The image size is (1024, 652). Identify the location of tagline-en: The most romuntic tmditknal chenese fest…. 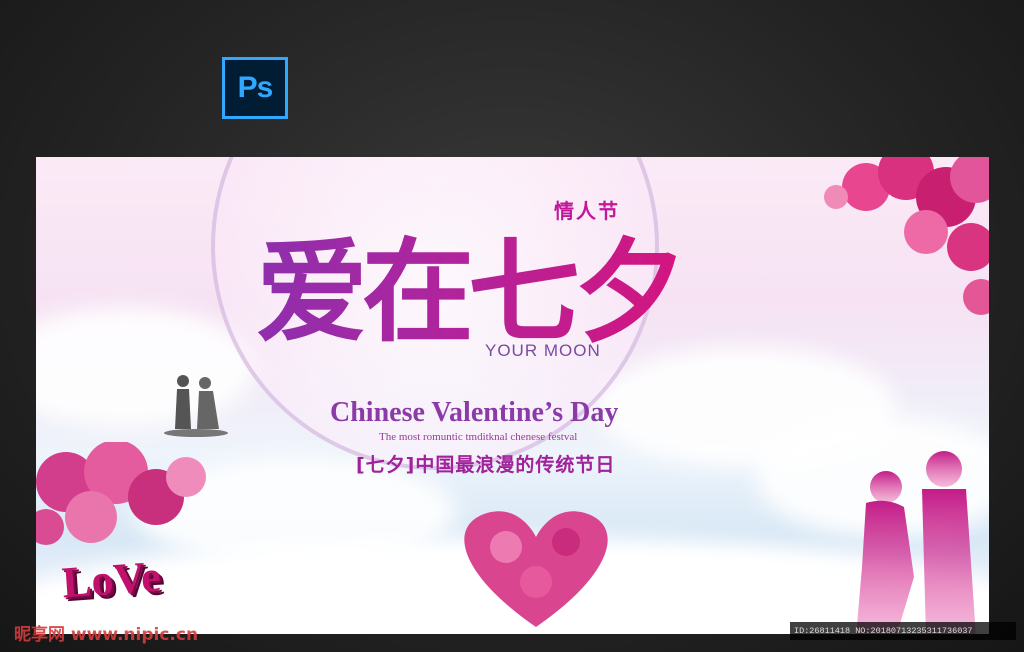
(478, 437).